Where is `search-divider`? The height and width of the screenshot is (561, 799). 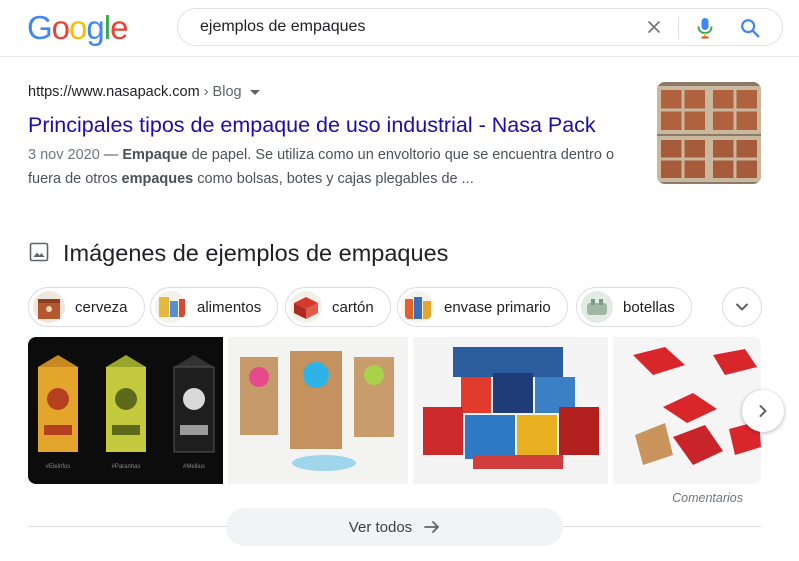
search-divider is located at coordinates (678, 28).